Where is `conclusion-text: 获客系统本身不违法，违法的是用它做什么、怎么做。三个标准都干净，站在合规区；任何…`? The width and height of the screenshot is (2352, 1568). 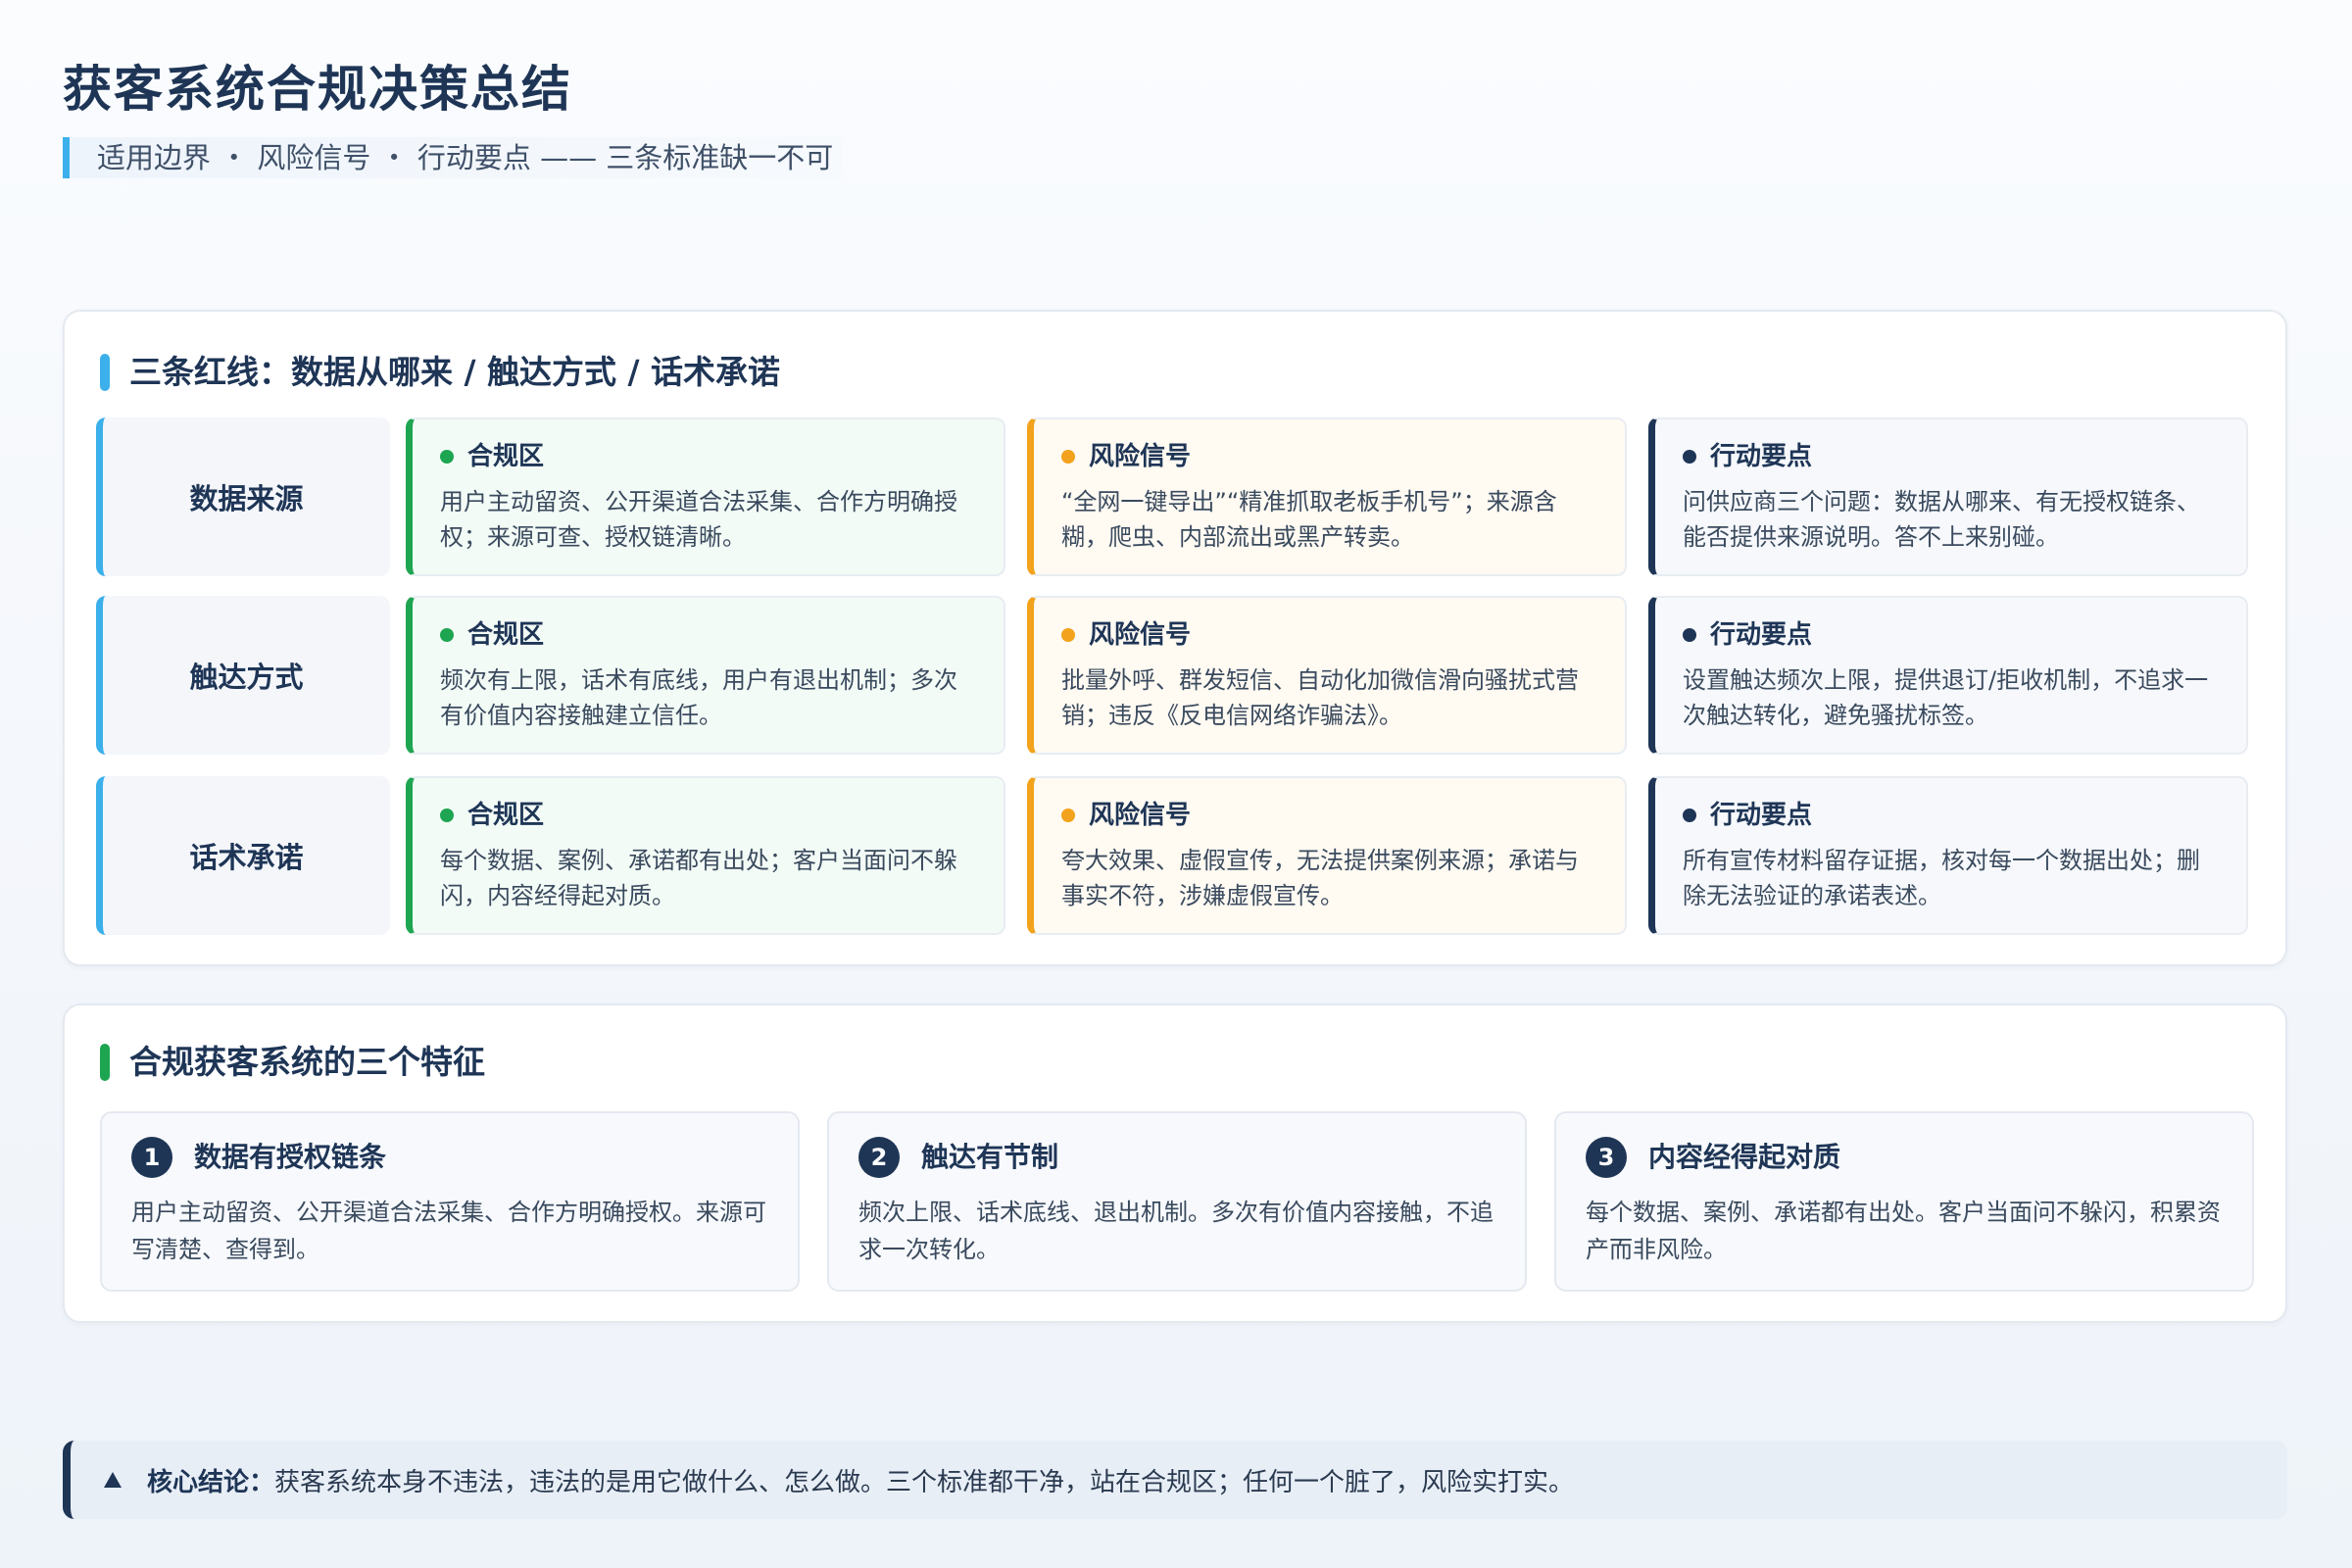 conclusion-text: 获客系统本身不违法，违法的是用它做什么、怎么做。三个标准都干净，站在合规区；任何… is located at coordinates (924, 1482).